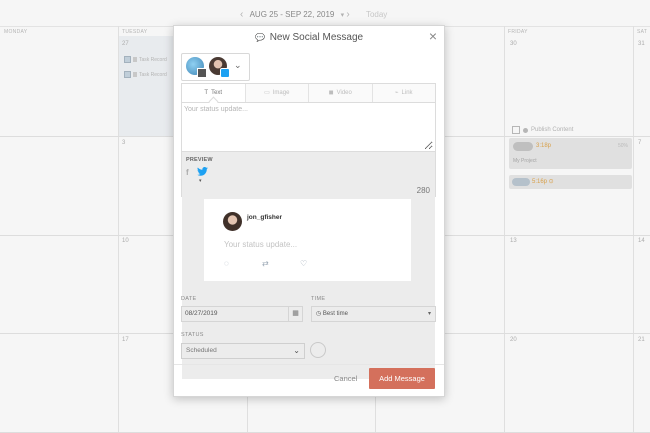 Image resolution: width=650 pixels, height=433 pixels. Describe the element at coordinates (200, 181) in the screenshot. I see `active-network-indicator-icon: ▾` at that location.